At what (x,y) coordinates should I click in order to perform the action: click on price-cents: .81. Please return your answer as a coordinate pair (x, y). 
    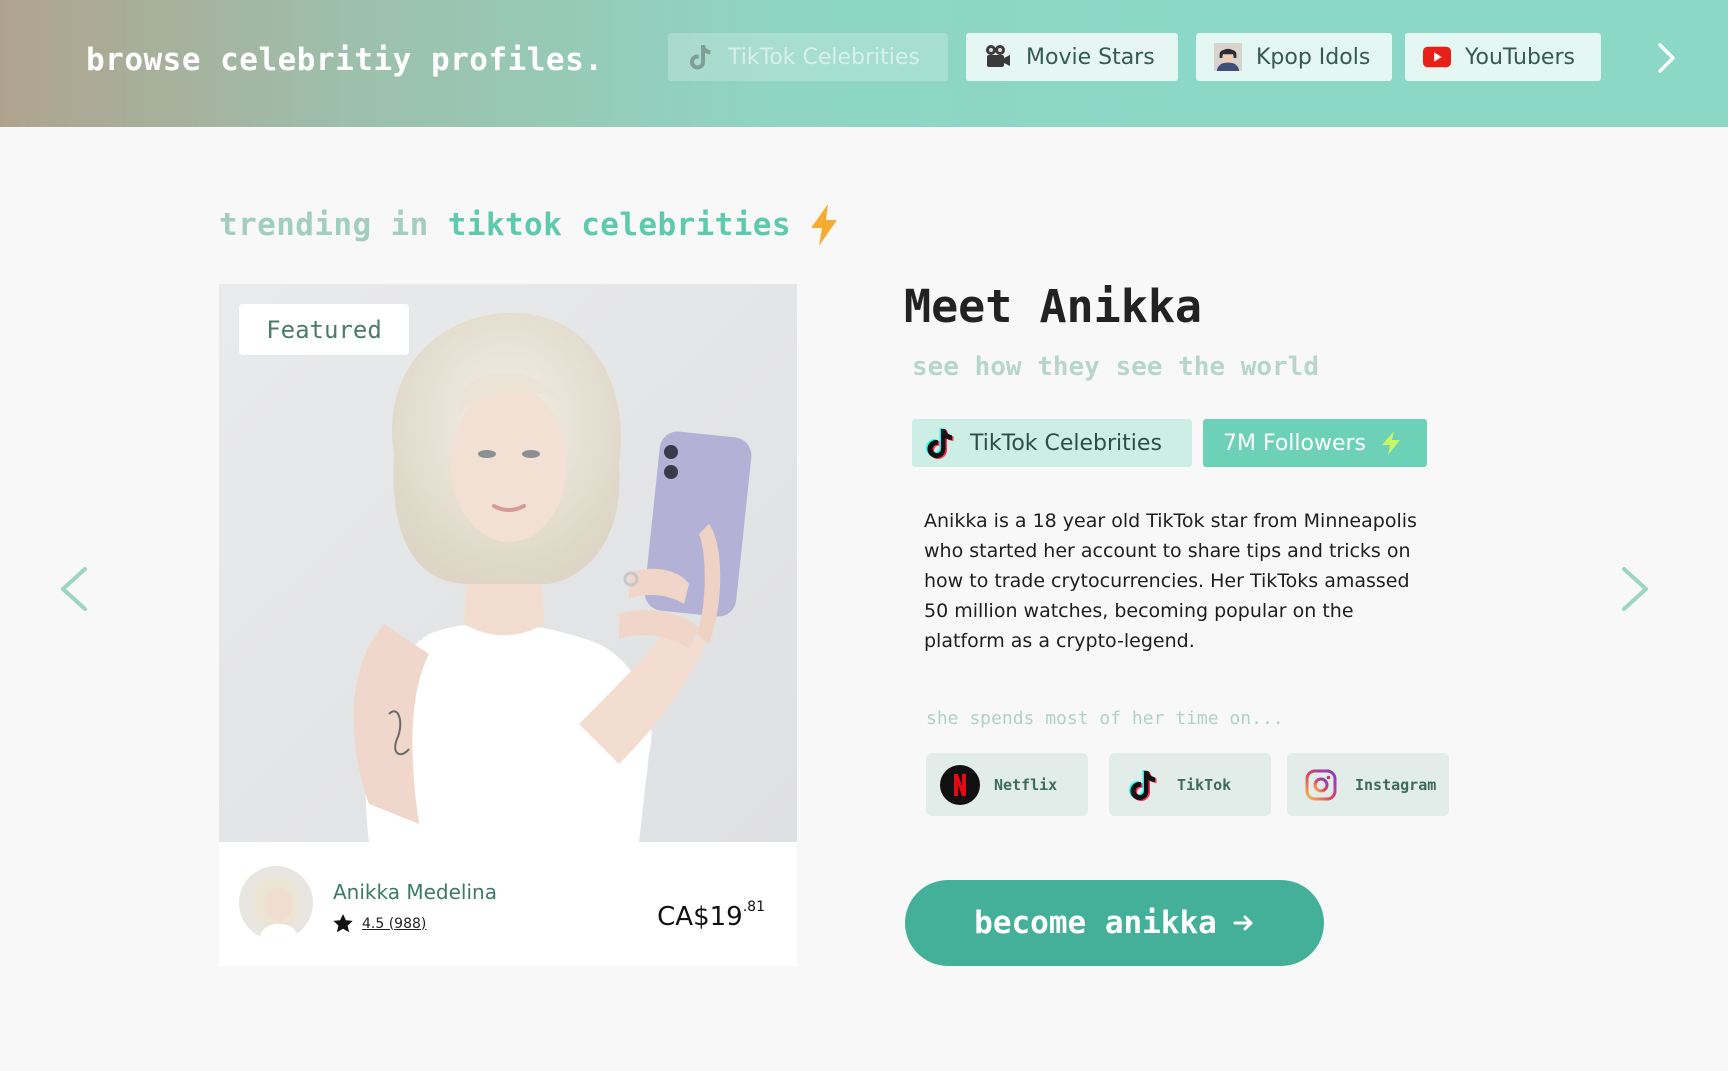
    Looking at the image, I should click on (753, 907).